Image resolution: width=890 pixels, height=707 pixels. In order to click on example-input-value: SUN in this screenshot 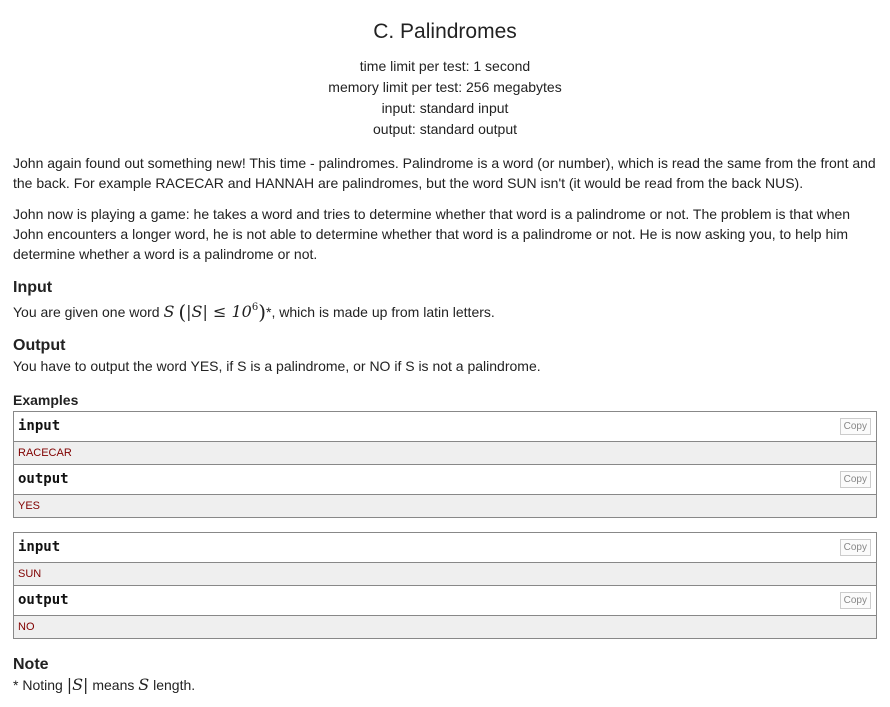, I will do `click(445, 574)`.